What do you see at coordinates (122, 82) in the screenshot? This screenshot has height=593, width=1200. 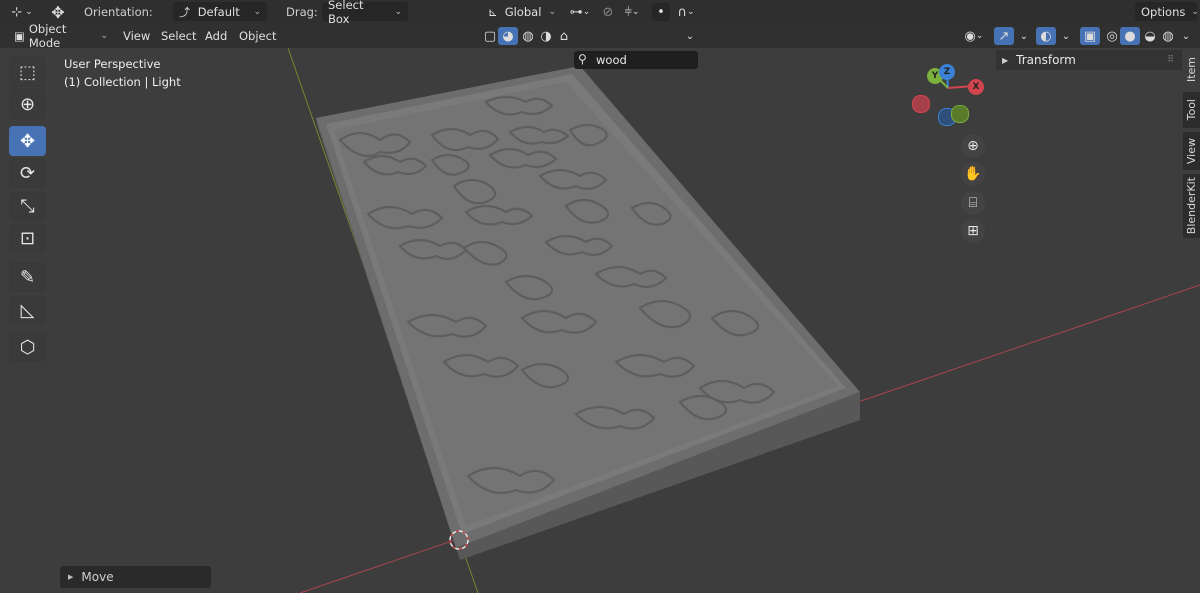 I see `view-collection-label: (1) Collection | Light` at bounding box center [122, 82].